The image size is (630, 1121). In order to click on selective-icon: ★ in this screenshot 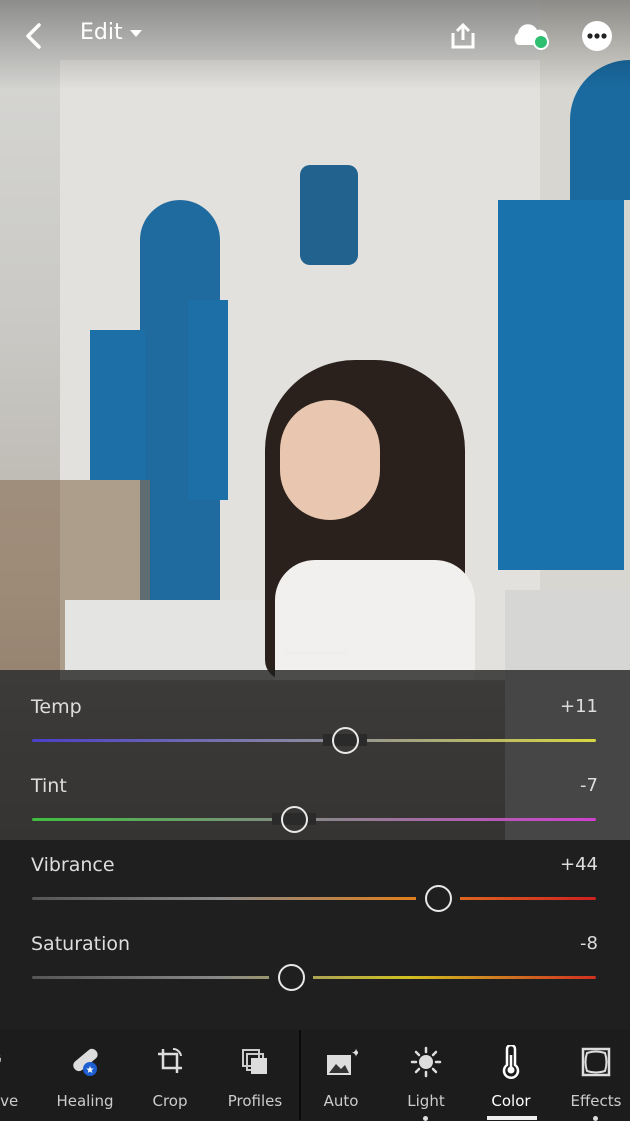, I will do `click(21, 1062)`.